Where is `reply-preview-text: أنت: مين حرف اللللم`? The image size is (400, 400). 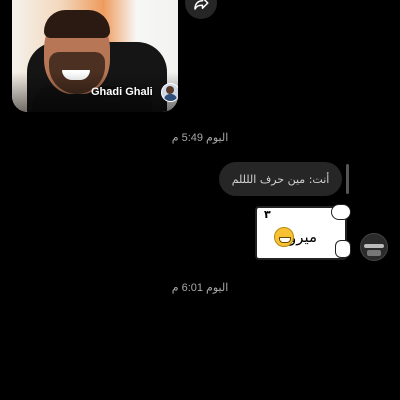 reply-preview-text: أنت: مين حرف اللللم is located at coordinates (280, 179).